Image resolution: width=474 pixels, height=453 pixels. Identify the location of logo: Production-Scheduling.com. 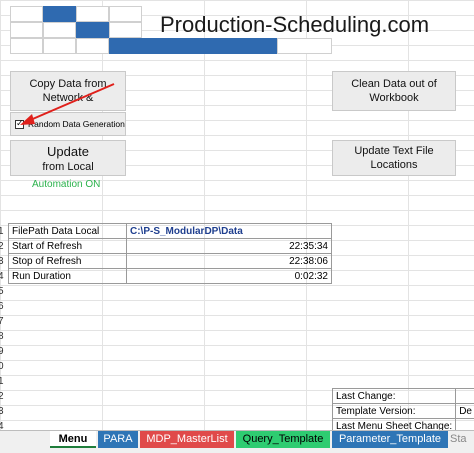
(219, 30).